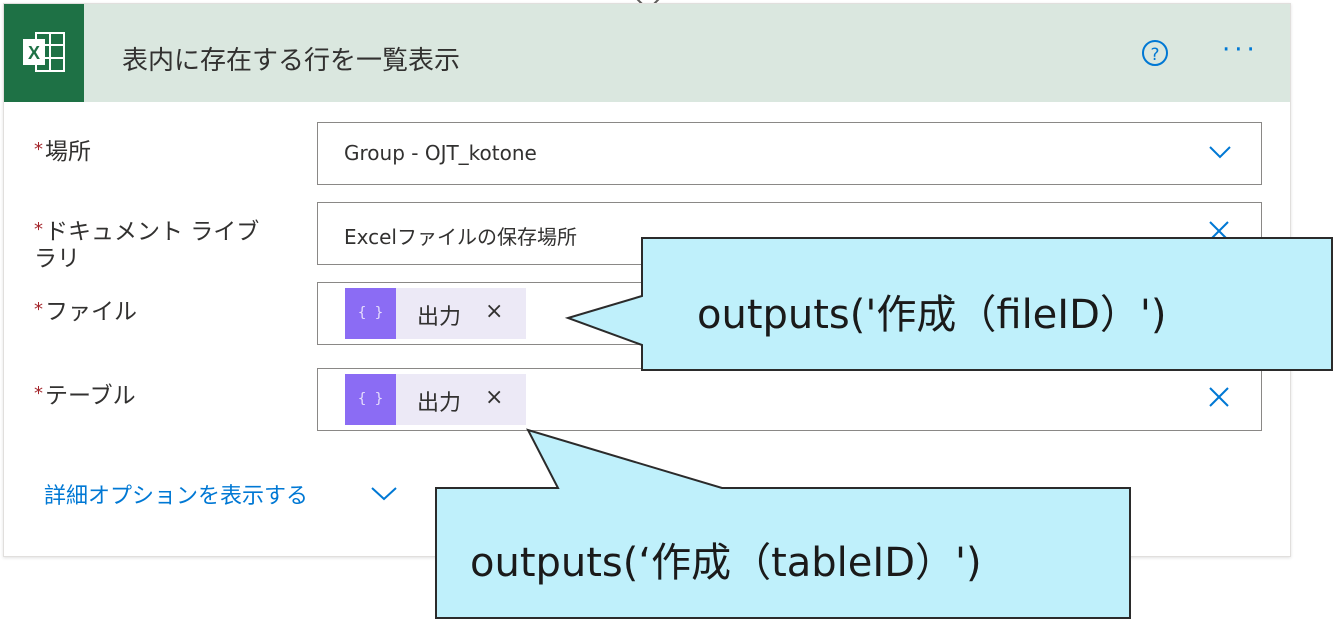 The image size is (1335, 622). I want to click on table-output-token: { } 出力 ×, so click(435, 399).